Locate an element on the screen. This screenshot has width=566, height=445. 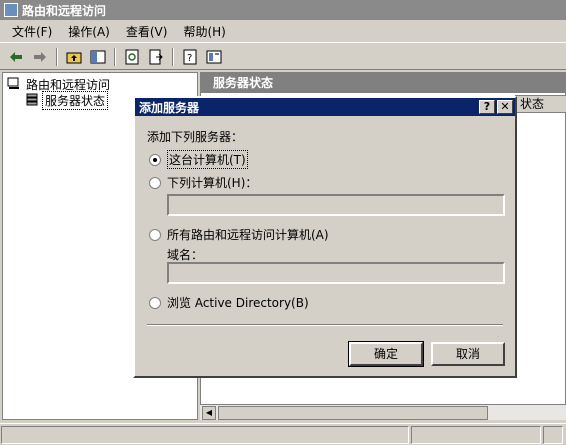
dialog-separator is located at coordinates (325, 325).